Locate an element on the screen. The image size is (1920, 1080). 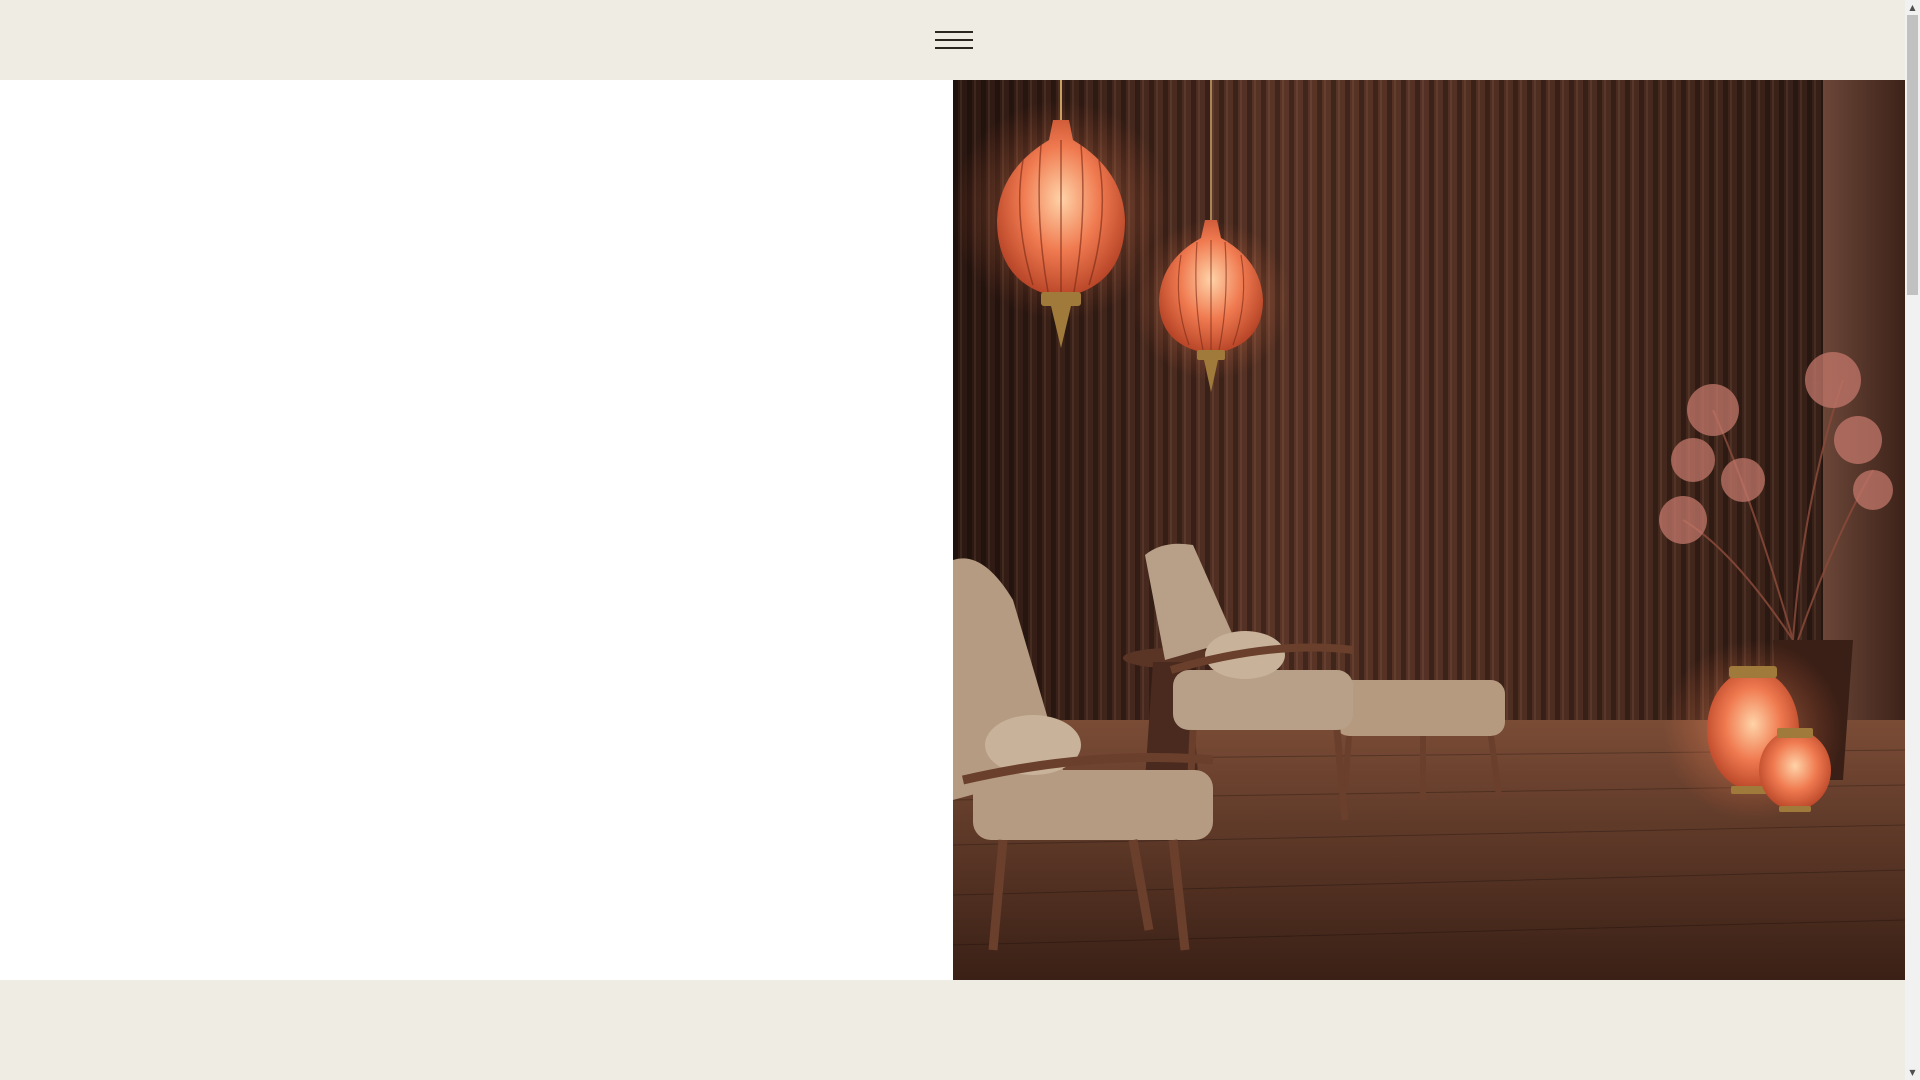
footer-strip is located at coordinates (952, 1030).